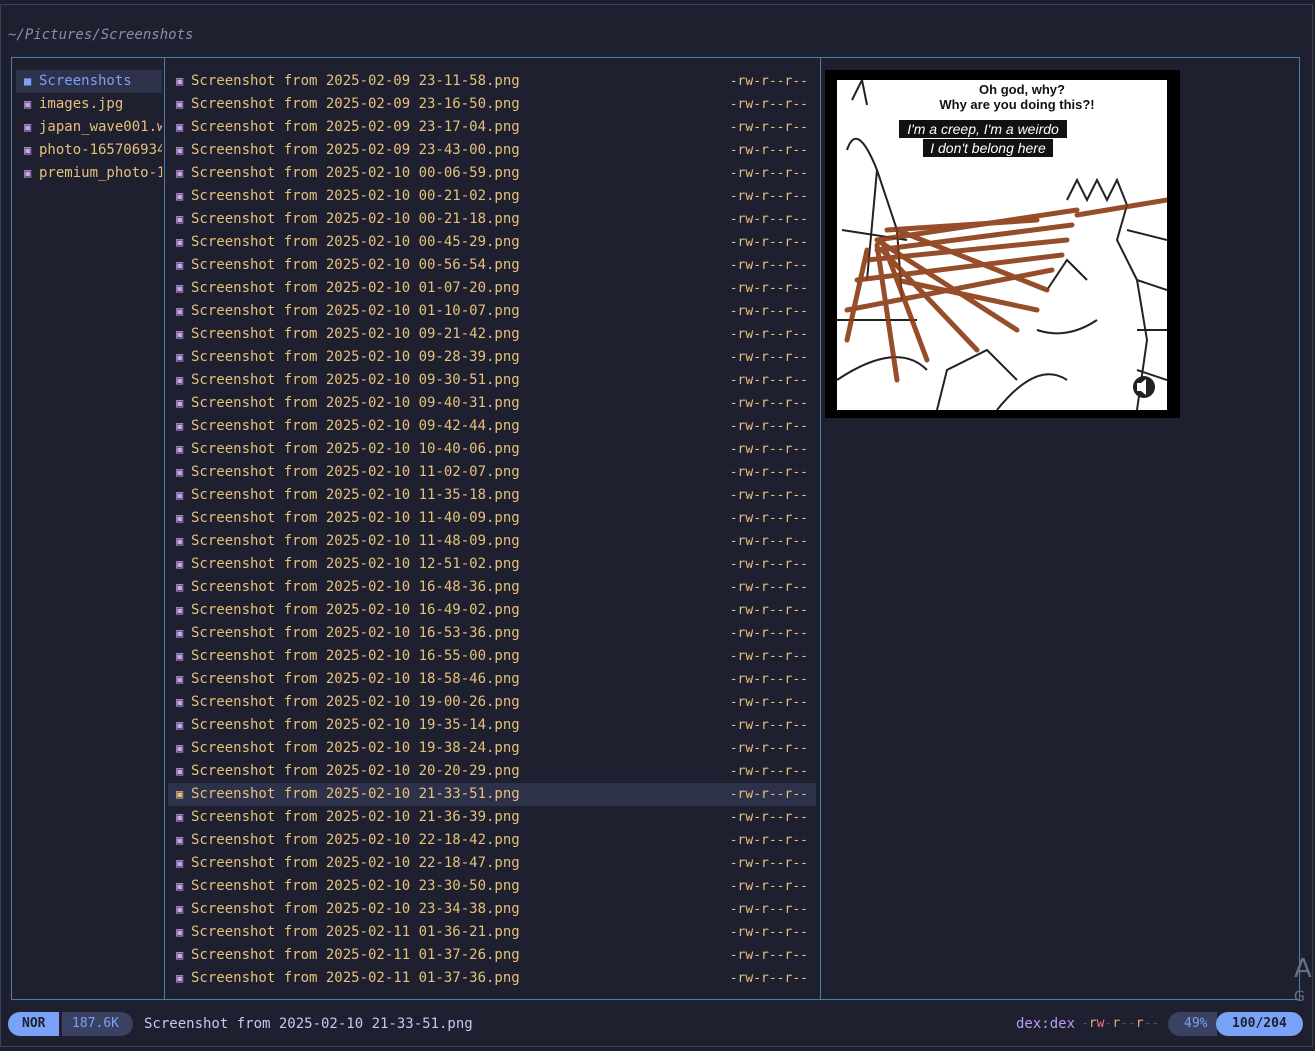 This screenshot has width=1315, height=1051. I want to click on file-name: Screenshot from 2025-02-10 01-07-20.png, so click(355, 288).